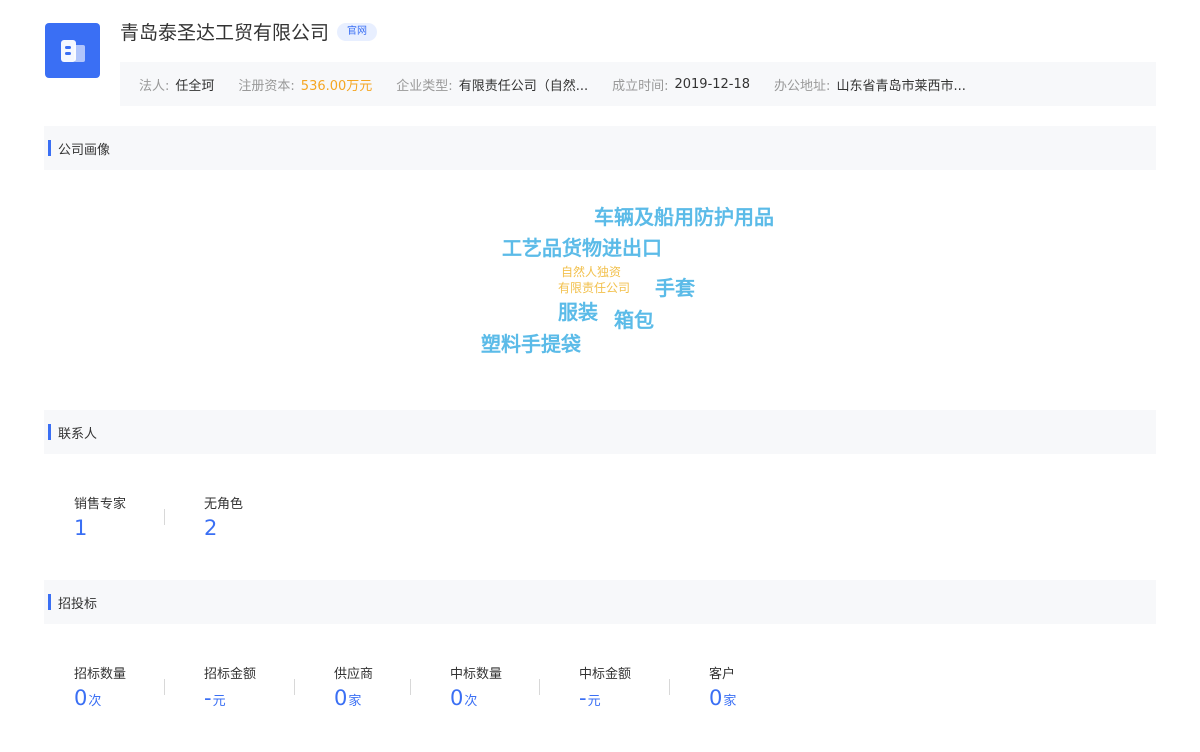  Describe the element at coordinates (476, 674) in the screenshot. I see `stat-label: 中标数量` at that location.